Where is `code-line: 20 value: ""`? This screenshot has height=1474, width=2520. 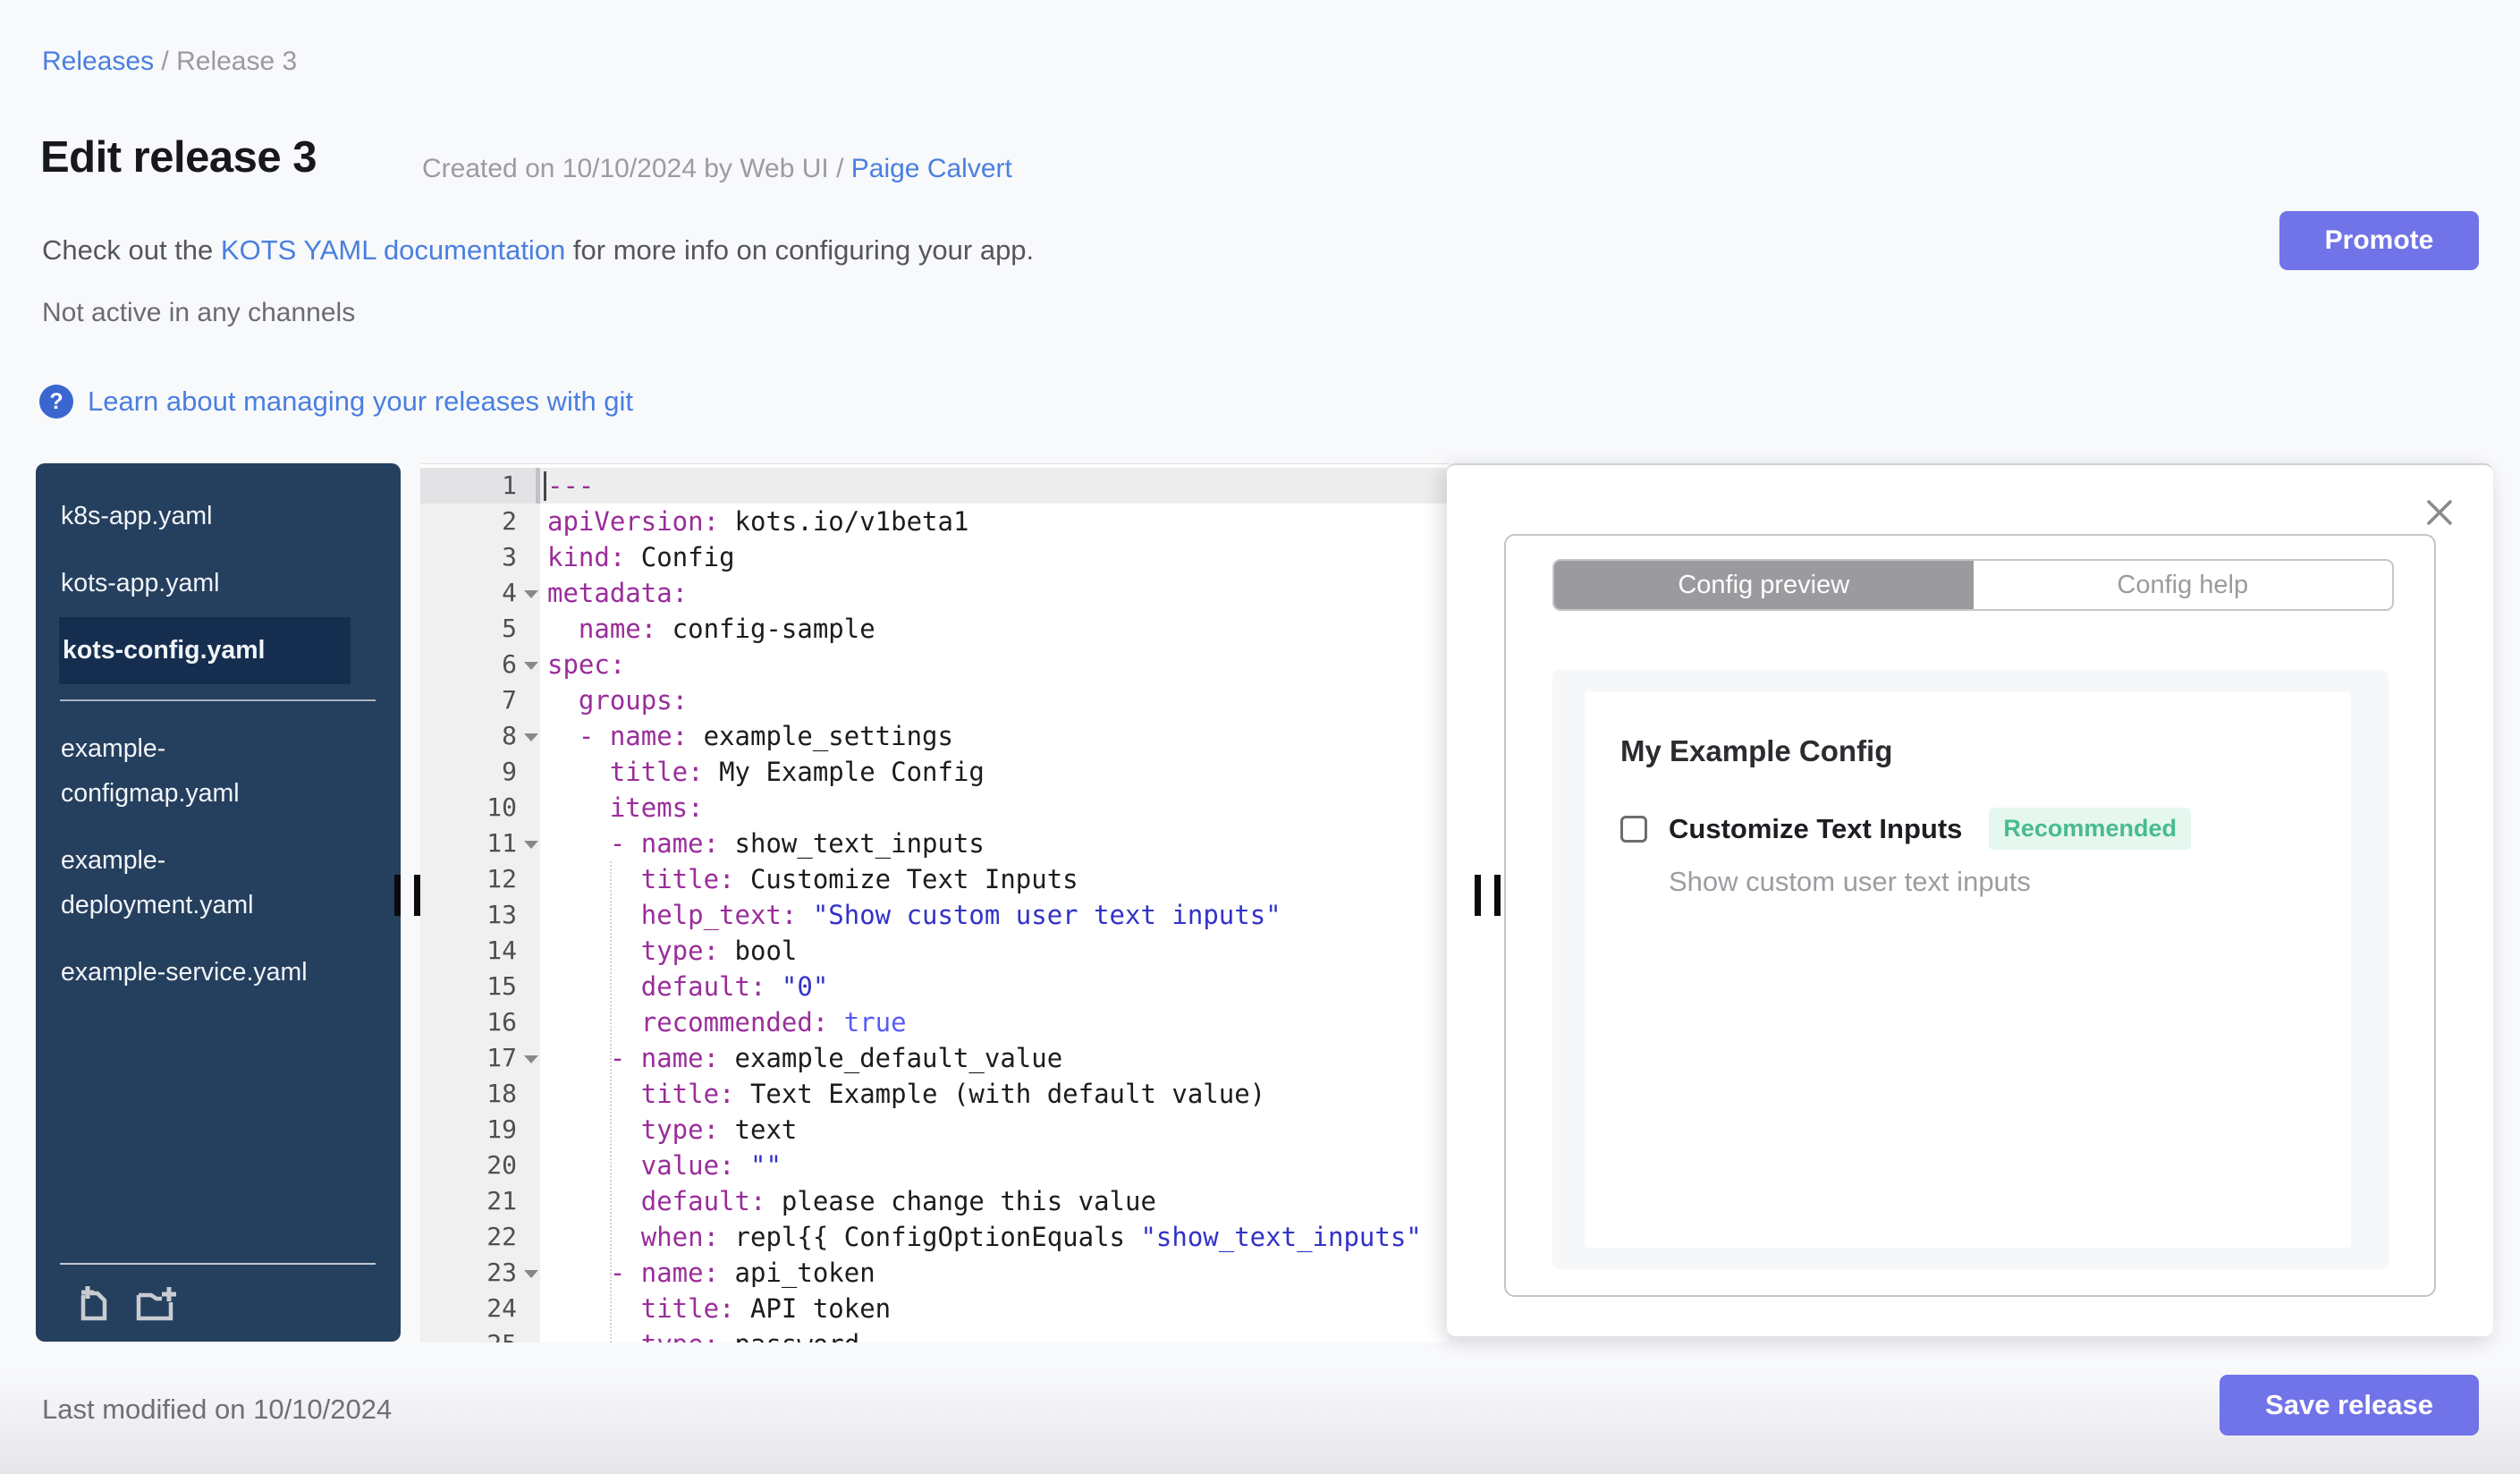
code-line: 20 value: "" is located at coordinates (935, 1165).